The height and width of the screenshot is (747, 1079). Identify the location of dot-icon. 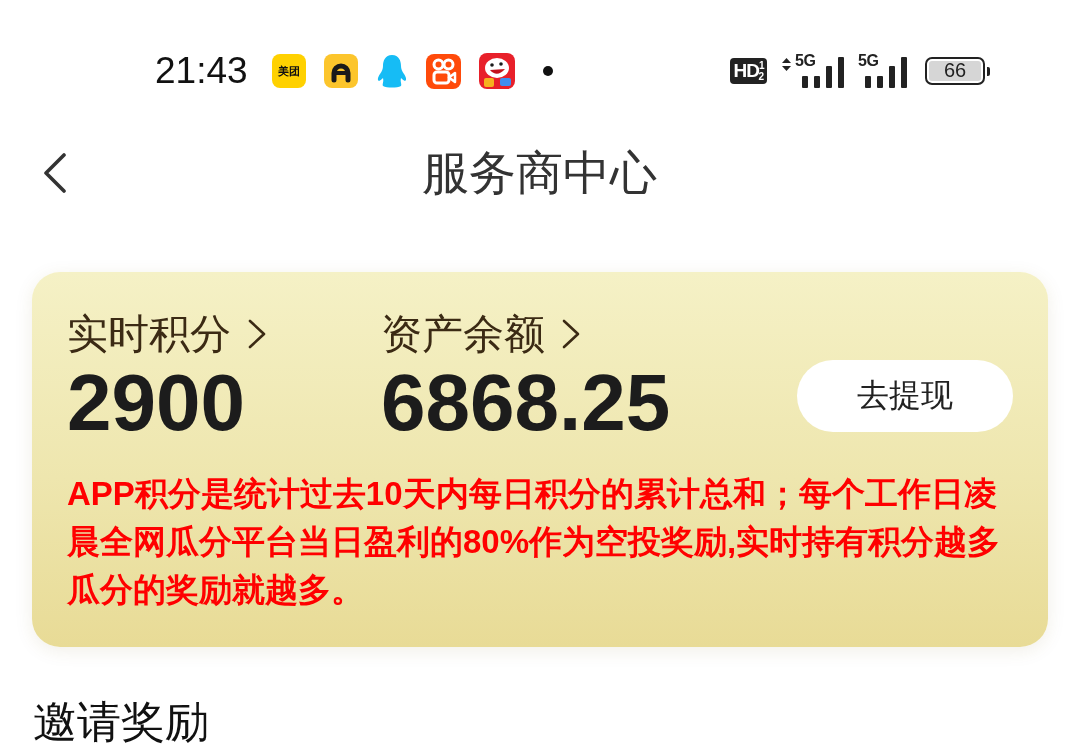
(547, 71).